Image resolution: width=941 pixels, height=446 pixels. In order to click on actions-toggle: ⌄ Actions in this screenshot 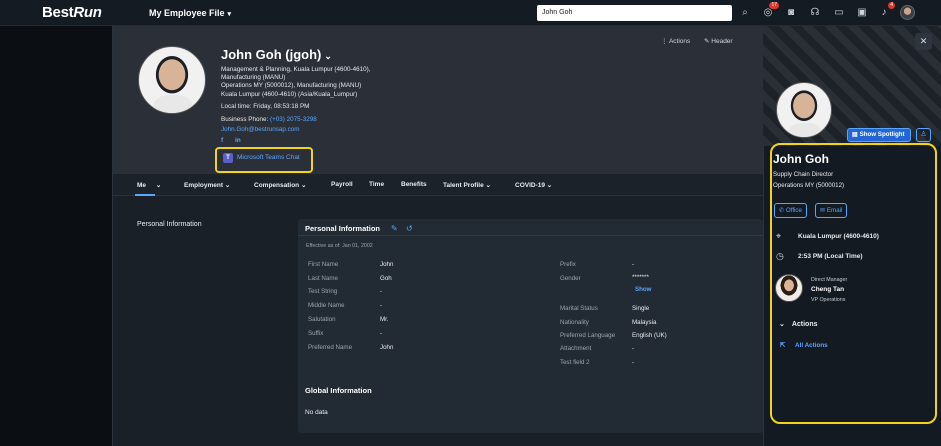, I will do `click(798, 324)`.